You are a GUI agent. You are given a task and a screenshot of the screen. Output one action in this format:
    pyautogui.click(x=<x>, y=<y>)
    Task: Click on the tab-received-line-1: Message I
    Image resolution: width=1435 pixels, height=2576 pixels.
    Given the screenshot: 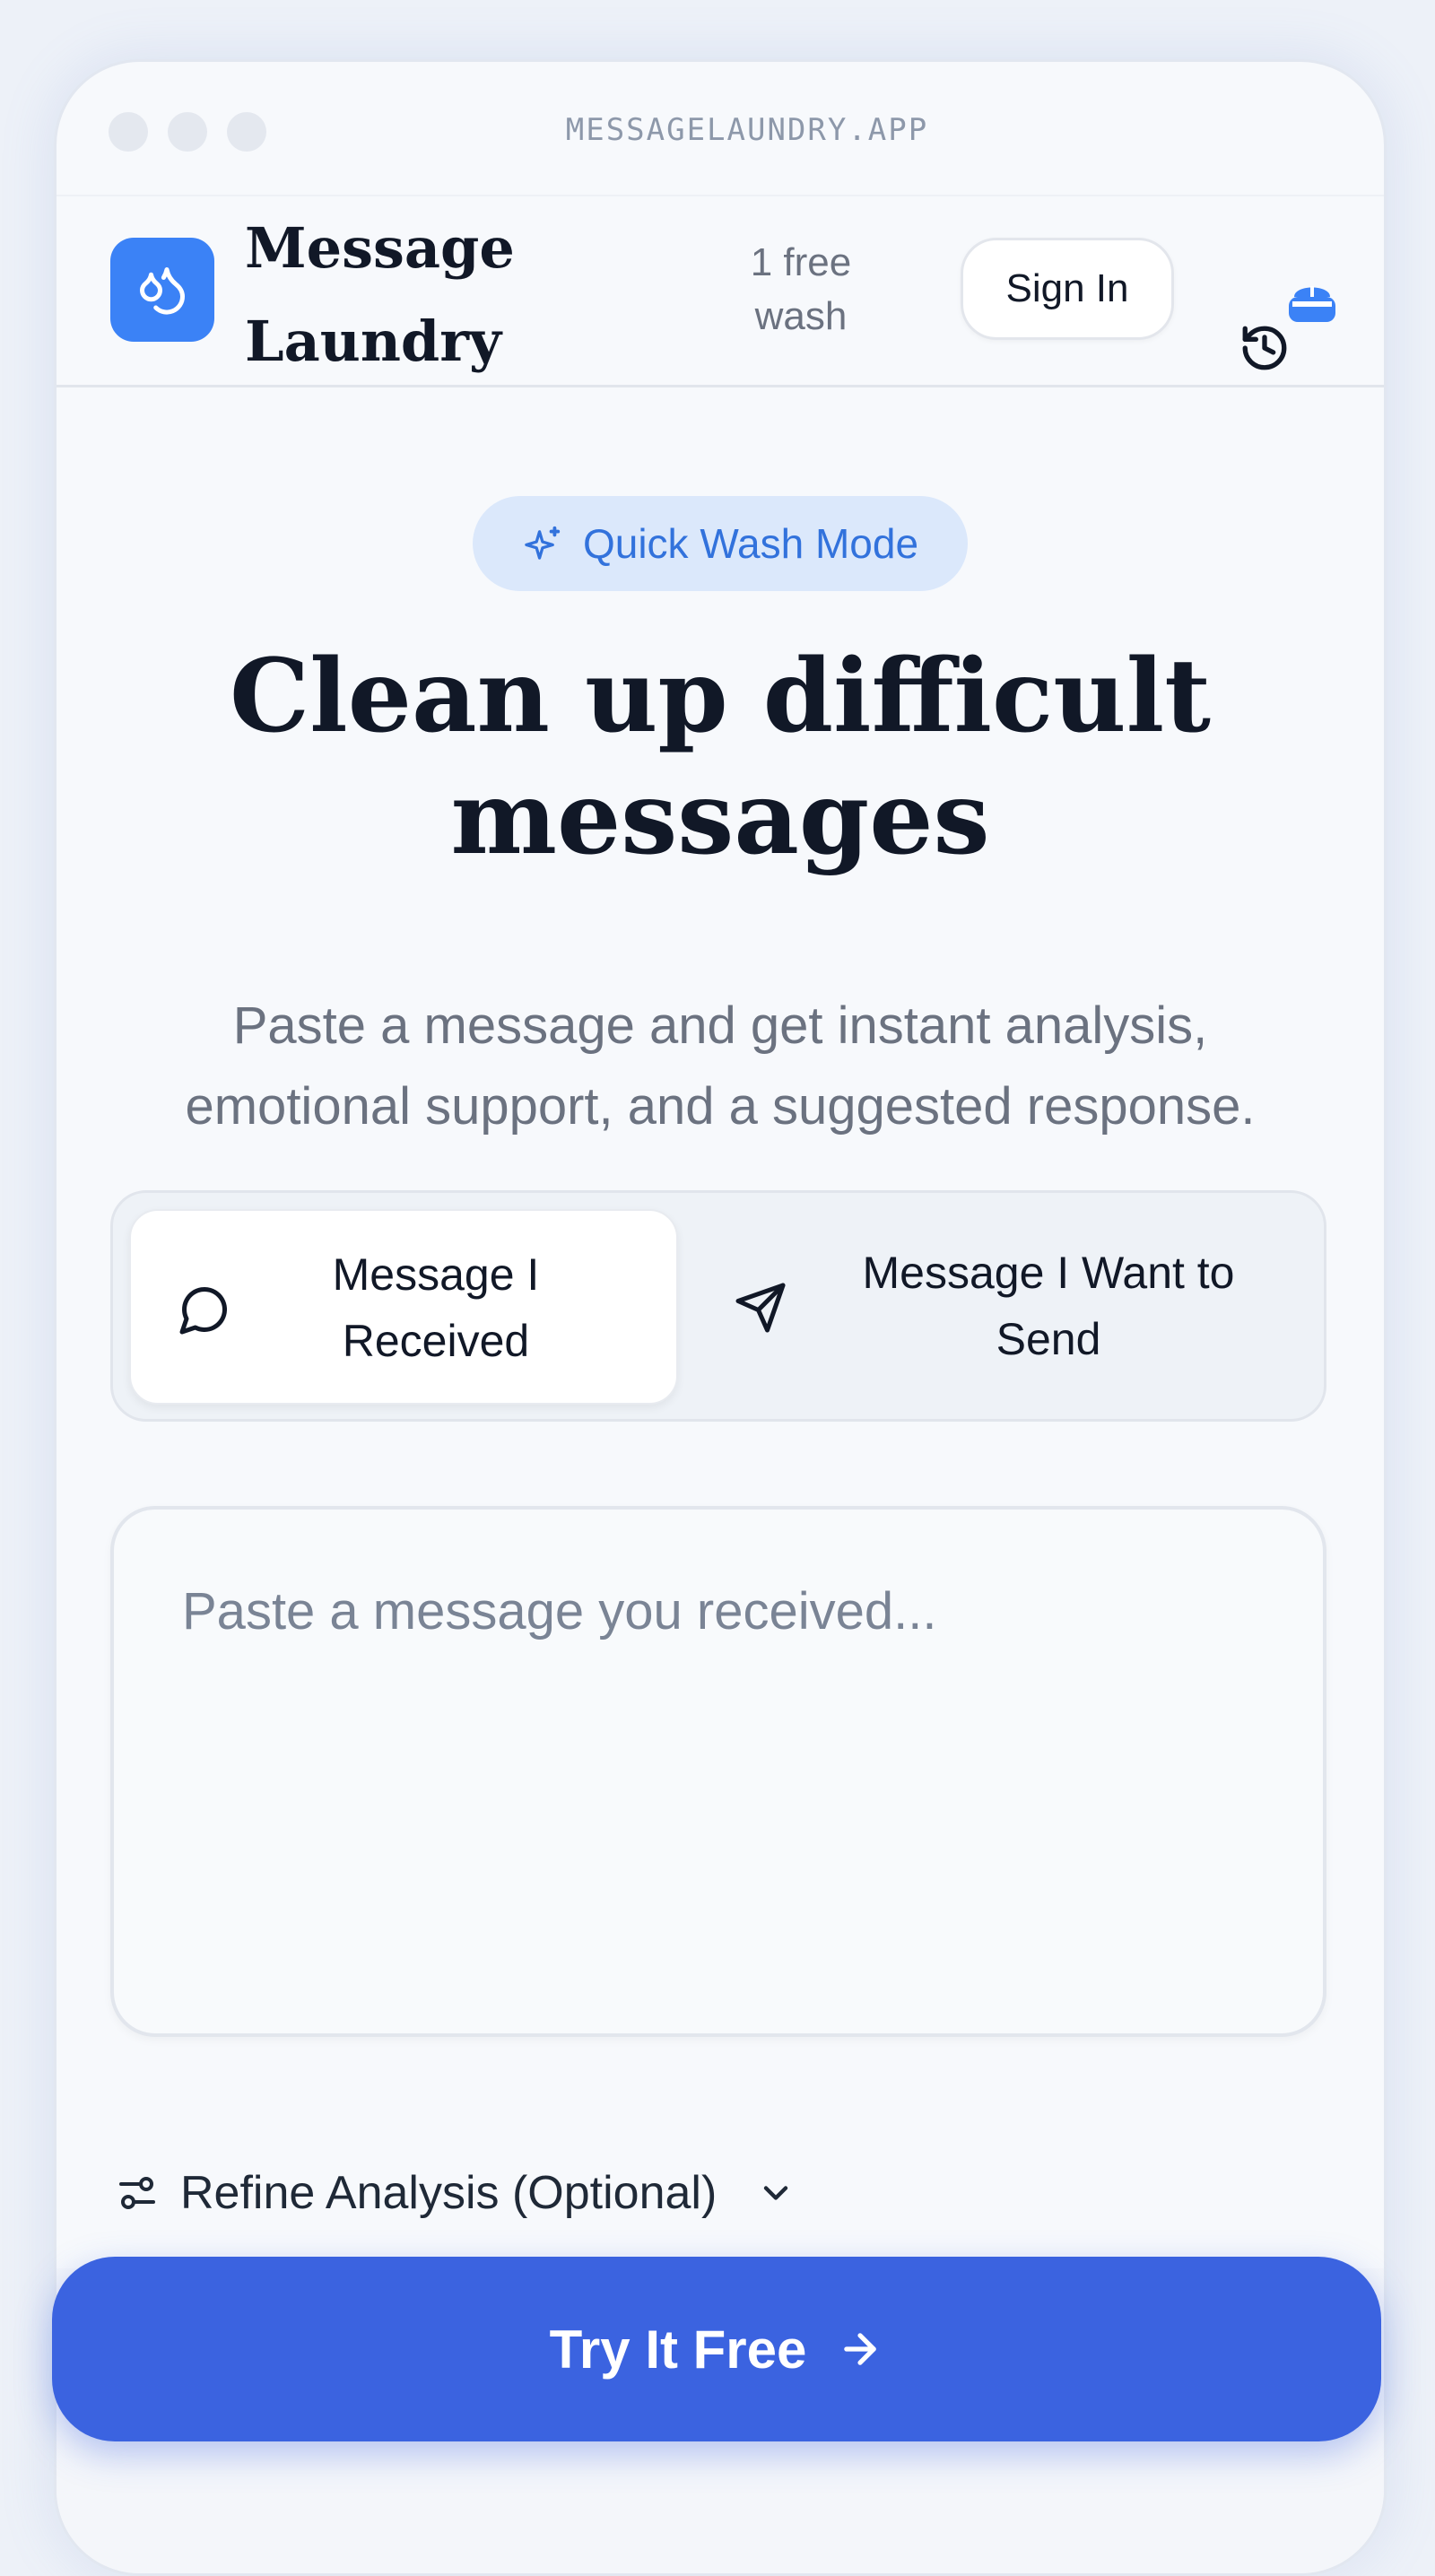 What is the action you would take?
    pyautogui.click(x=436, y=1274)
    